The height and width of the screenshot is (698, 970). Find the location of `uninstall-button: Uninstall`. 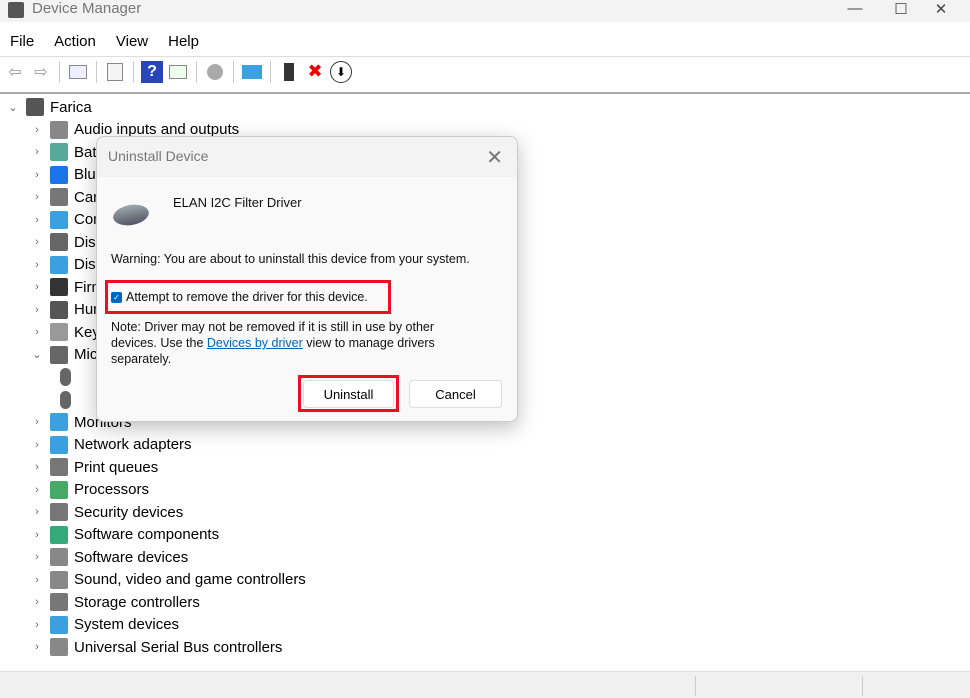

uninstall-button: Uninstall is located at coordinates (348, 394).